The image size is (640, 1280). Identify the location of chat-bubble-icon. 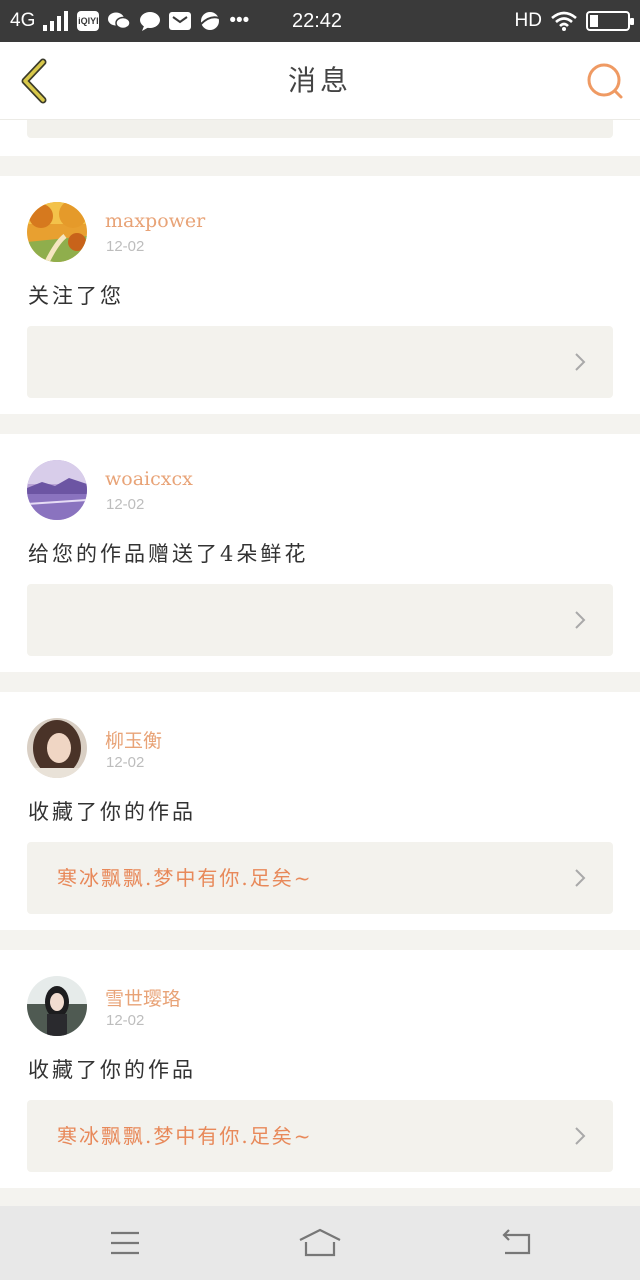
(150, 21).